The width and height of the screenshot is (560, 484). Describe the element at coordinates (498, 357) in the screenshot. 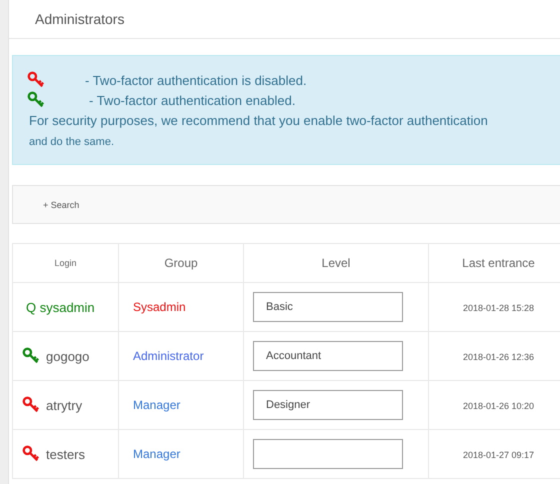

I see `last-entrance-time: 2018-01-26 12:36` at that location.